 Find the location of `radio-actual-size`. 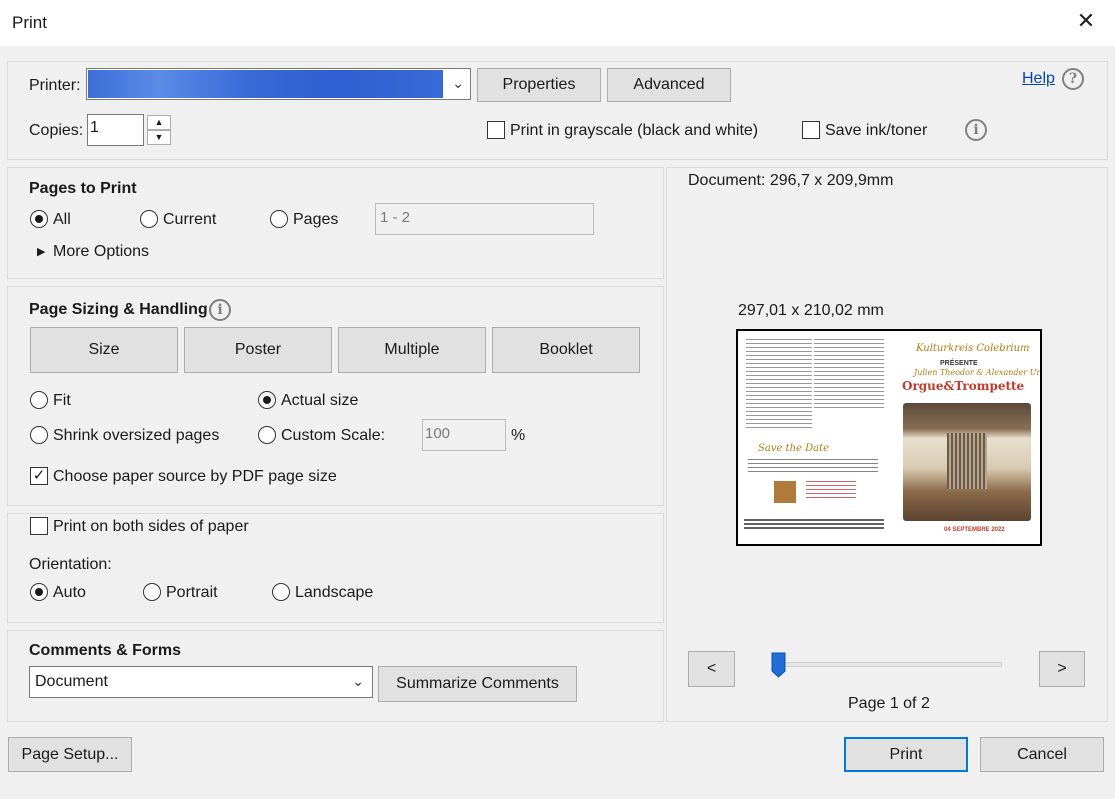

radio-actual-size is located at coordinates (267, 400).